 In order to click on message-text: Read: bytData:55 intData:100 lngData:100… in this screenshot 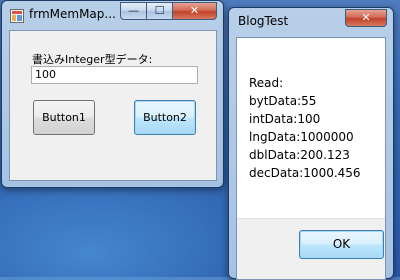, I will do `click(305, 128)`.